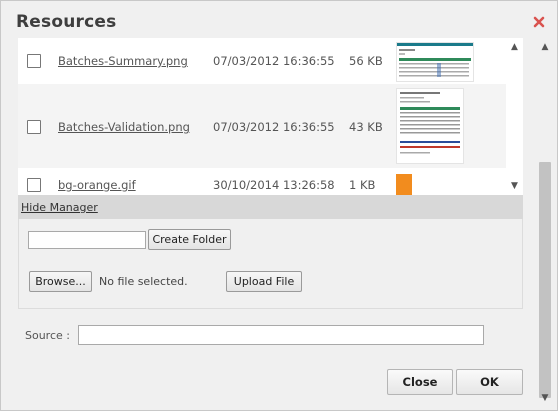 This screenshot has width=558, height=411. I want to click on file-date: 30/10/2014 13:26:58, so click(274, 185).